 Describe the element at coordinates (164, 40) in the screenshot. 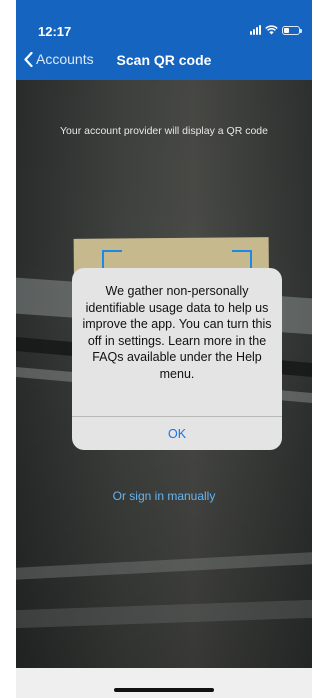

I see `header: 12:17 Accounts Scan QR code` at that location.